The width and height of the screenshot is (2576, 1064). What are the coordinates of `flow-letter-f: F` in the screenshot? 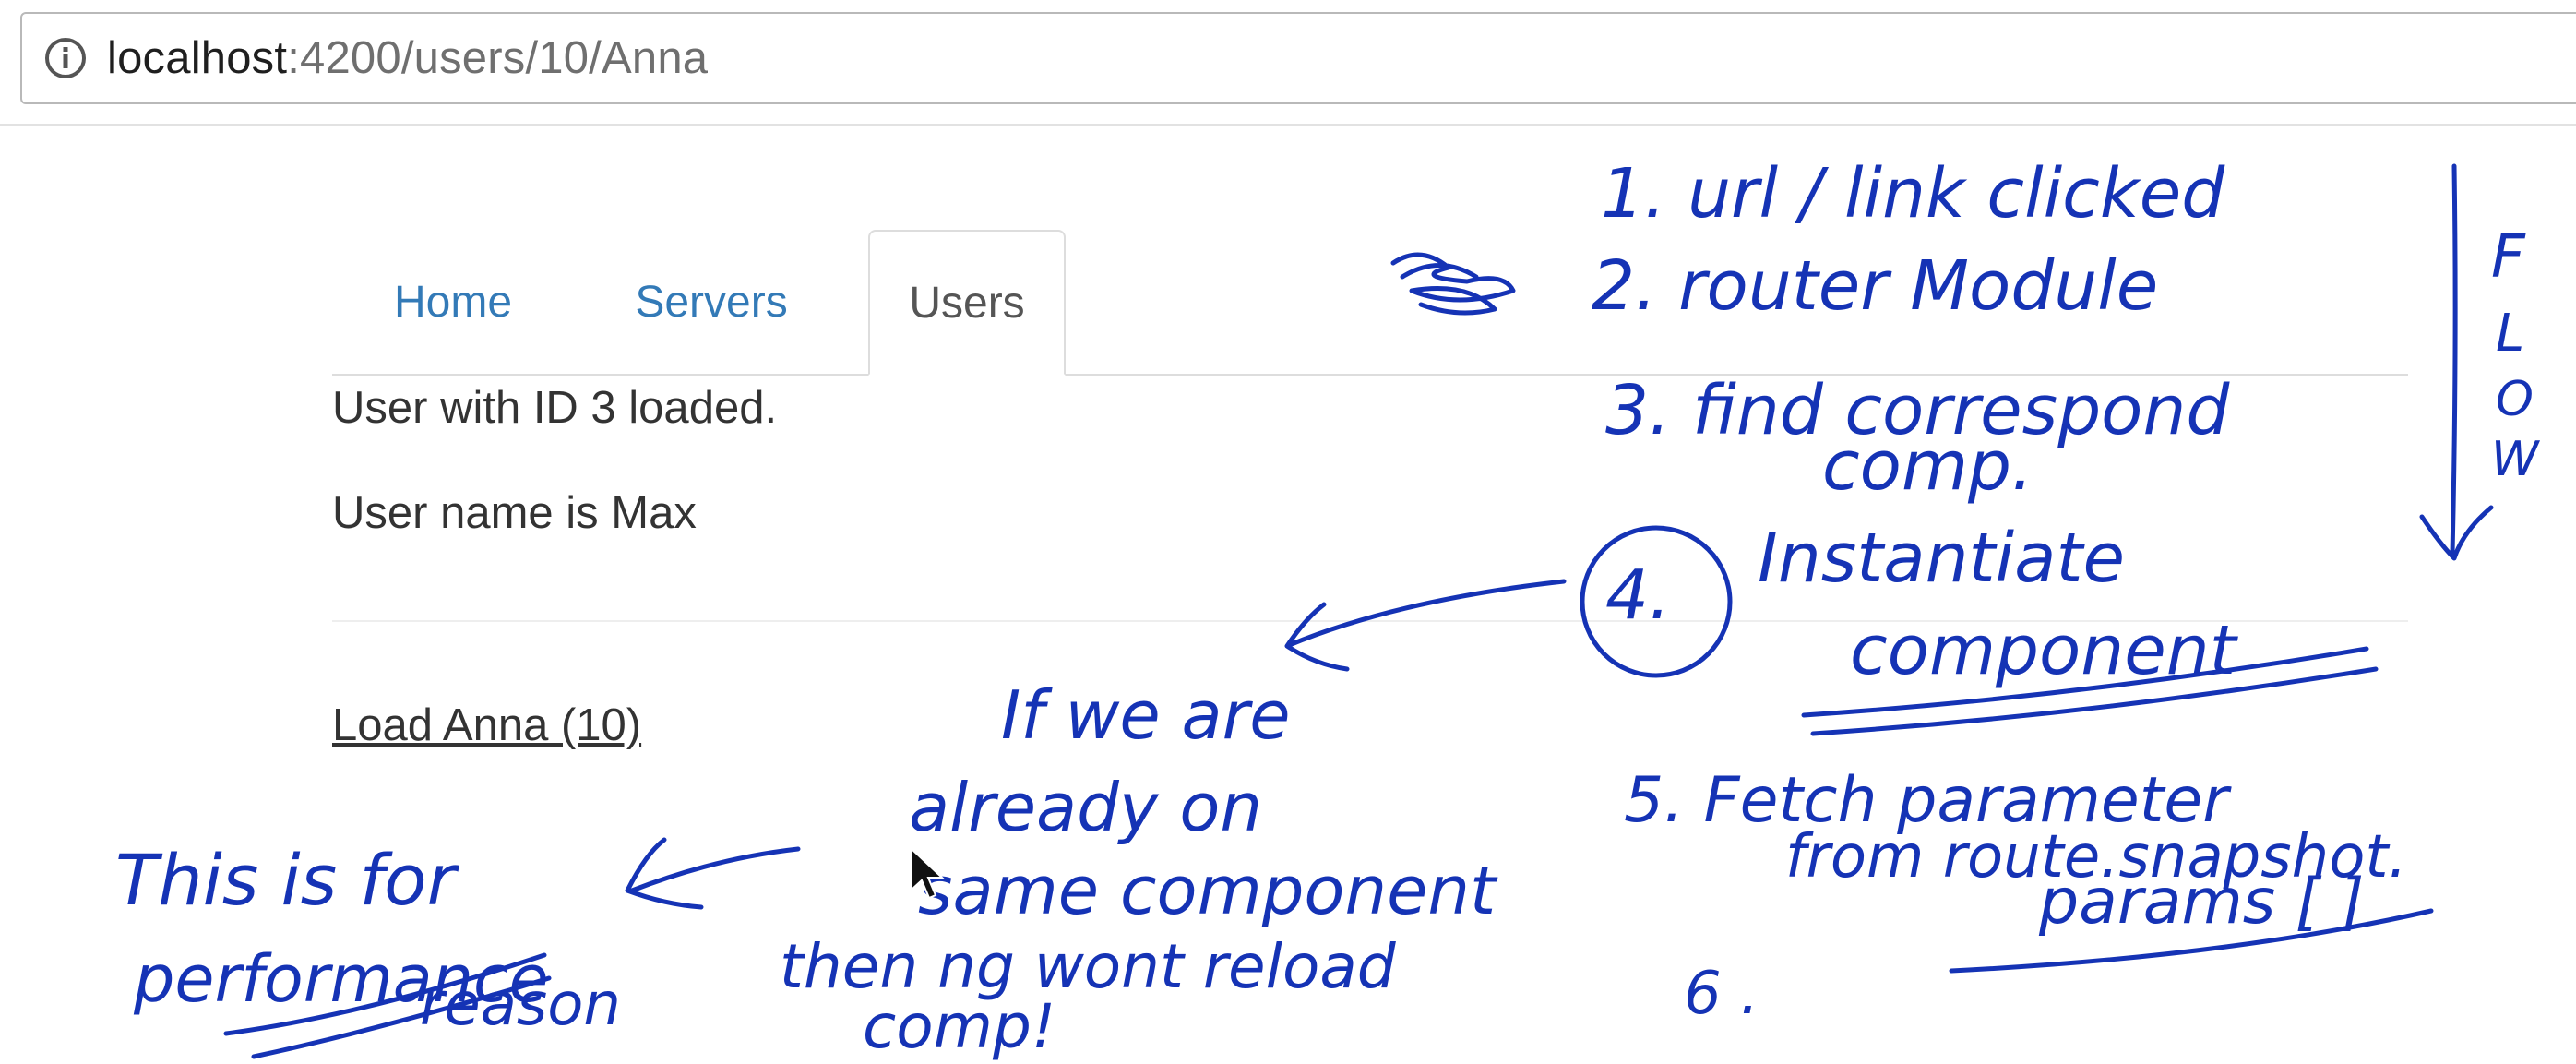 It's located at (2508, 257).